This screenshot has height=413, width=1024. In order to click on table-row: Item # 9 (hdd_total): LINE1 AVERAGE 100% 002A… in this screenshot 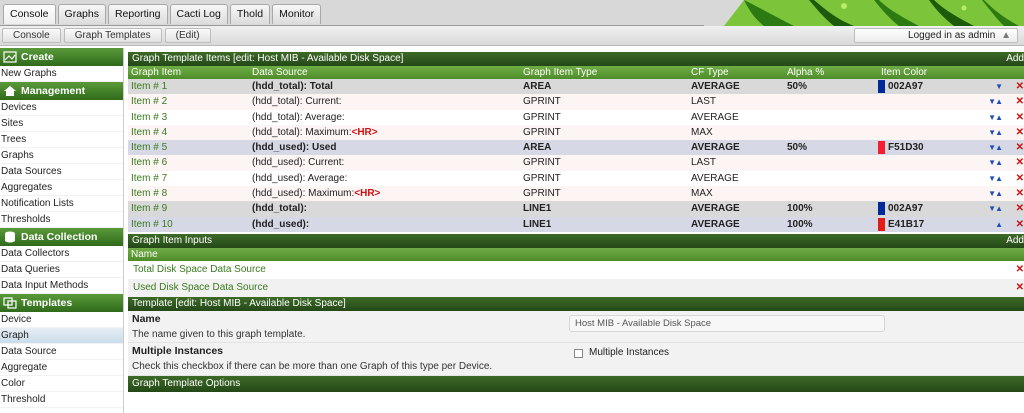, I will do `click(576, 209)`.